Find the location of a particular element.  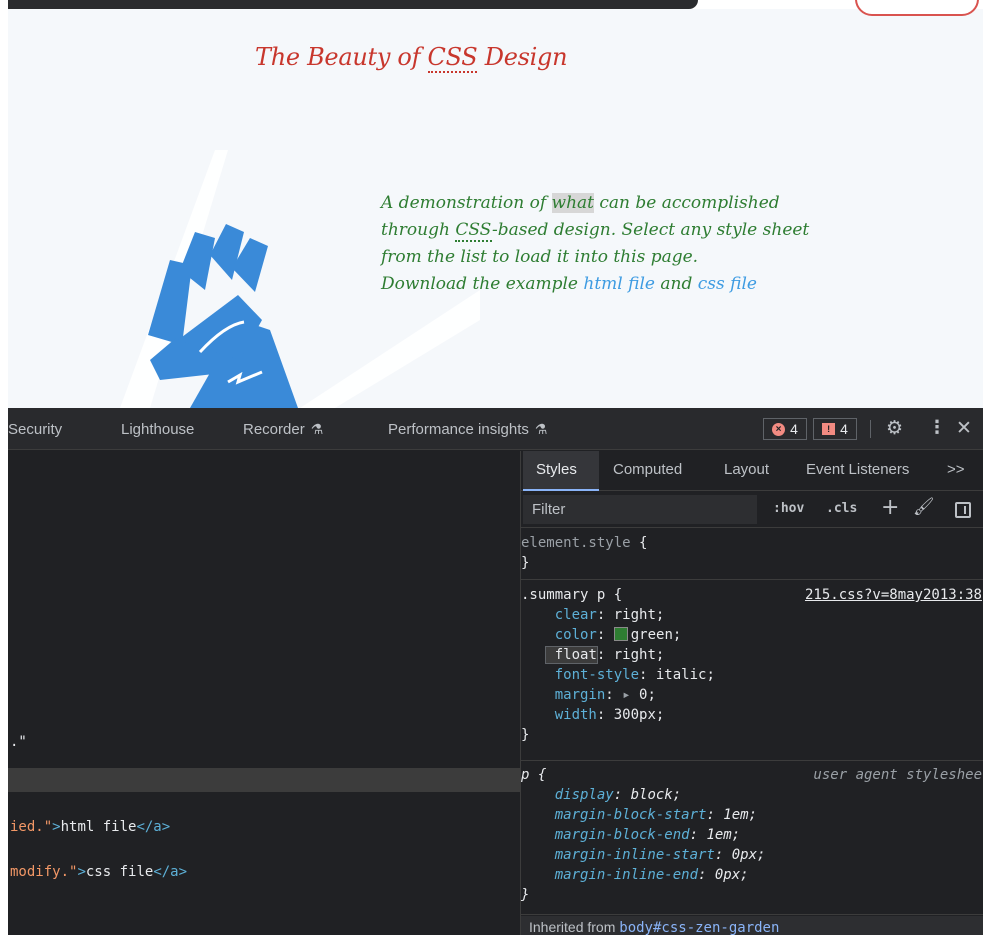

property-value: block; is located at coordinates (656, 795).